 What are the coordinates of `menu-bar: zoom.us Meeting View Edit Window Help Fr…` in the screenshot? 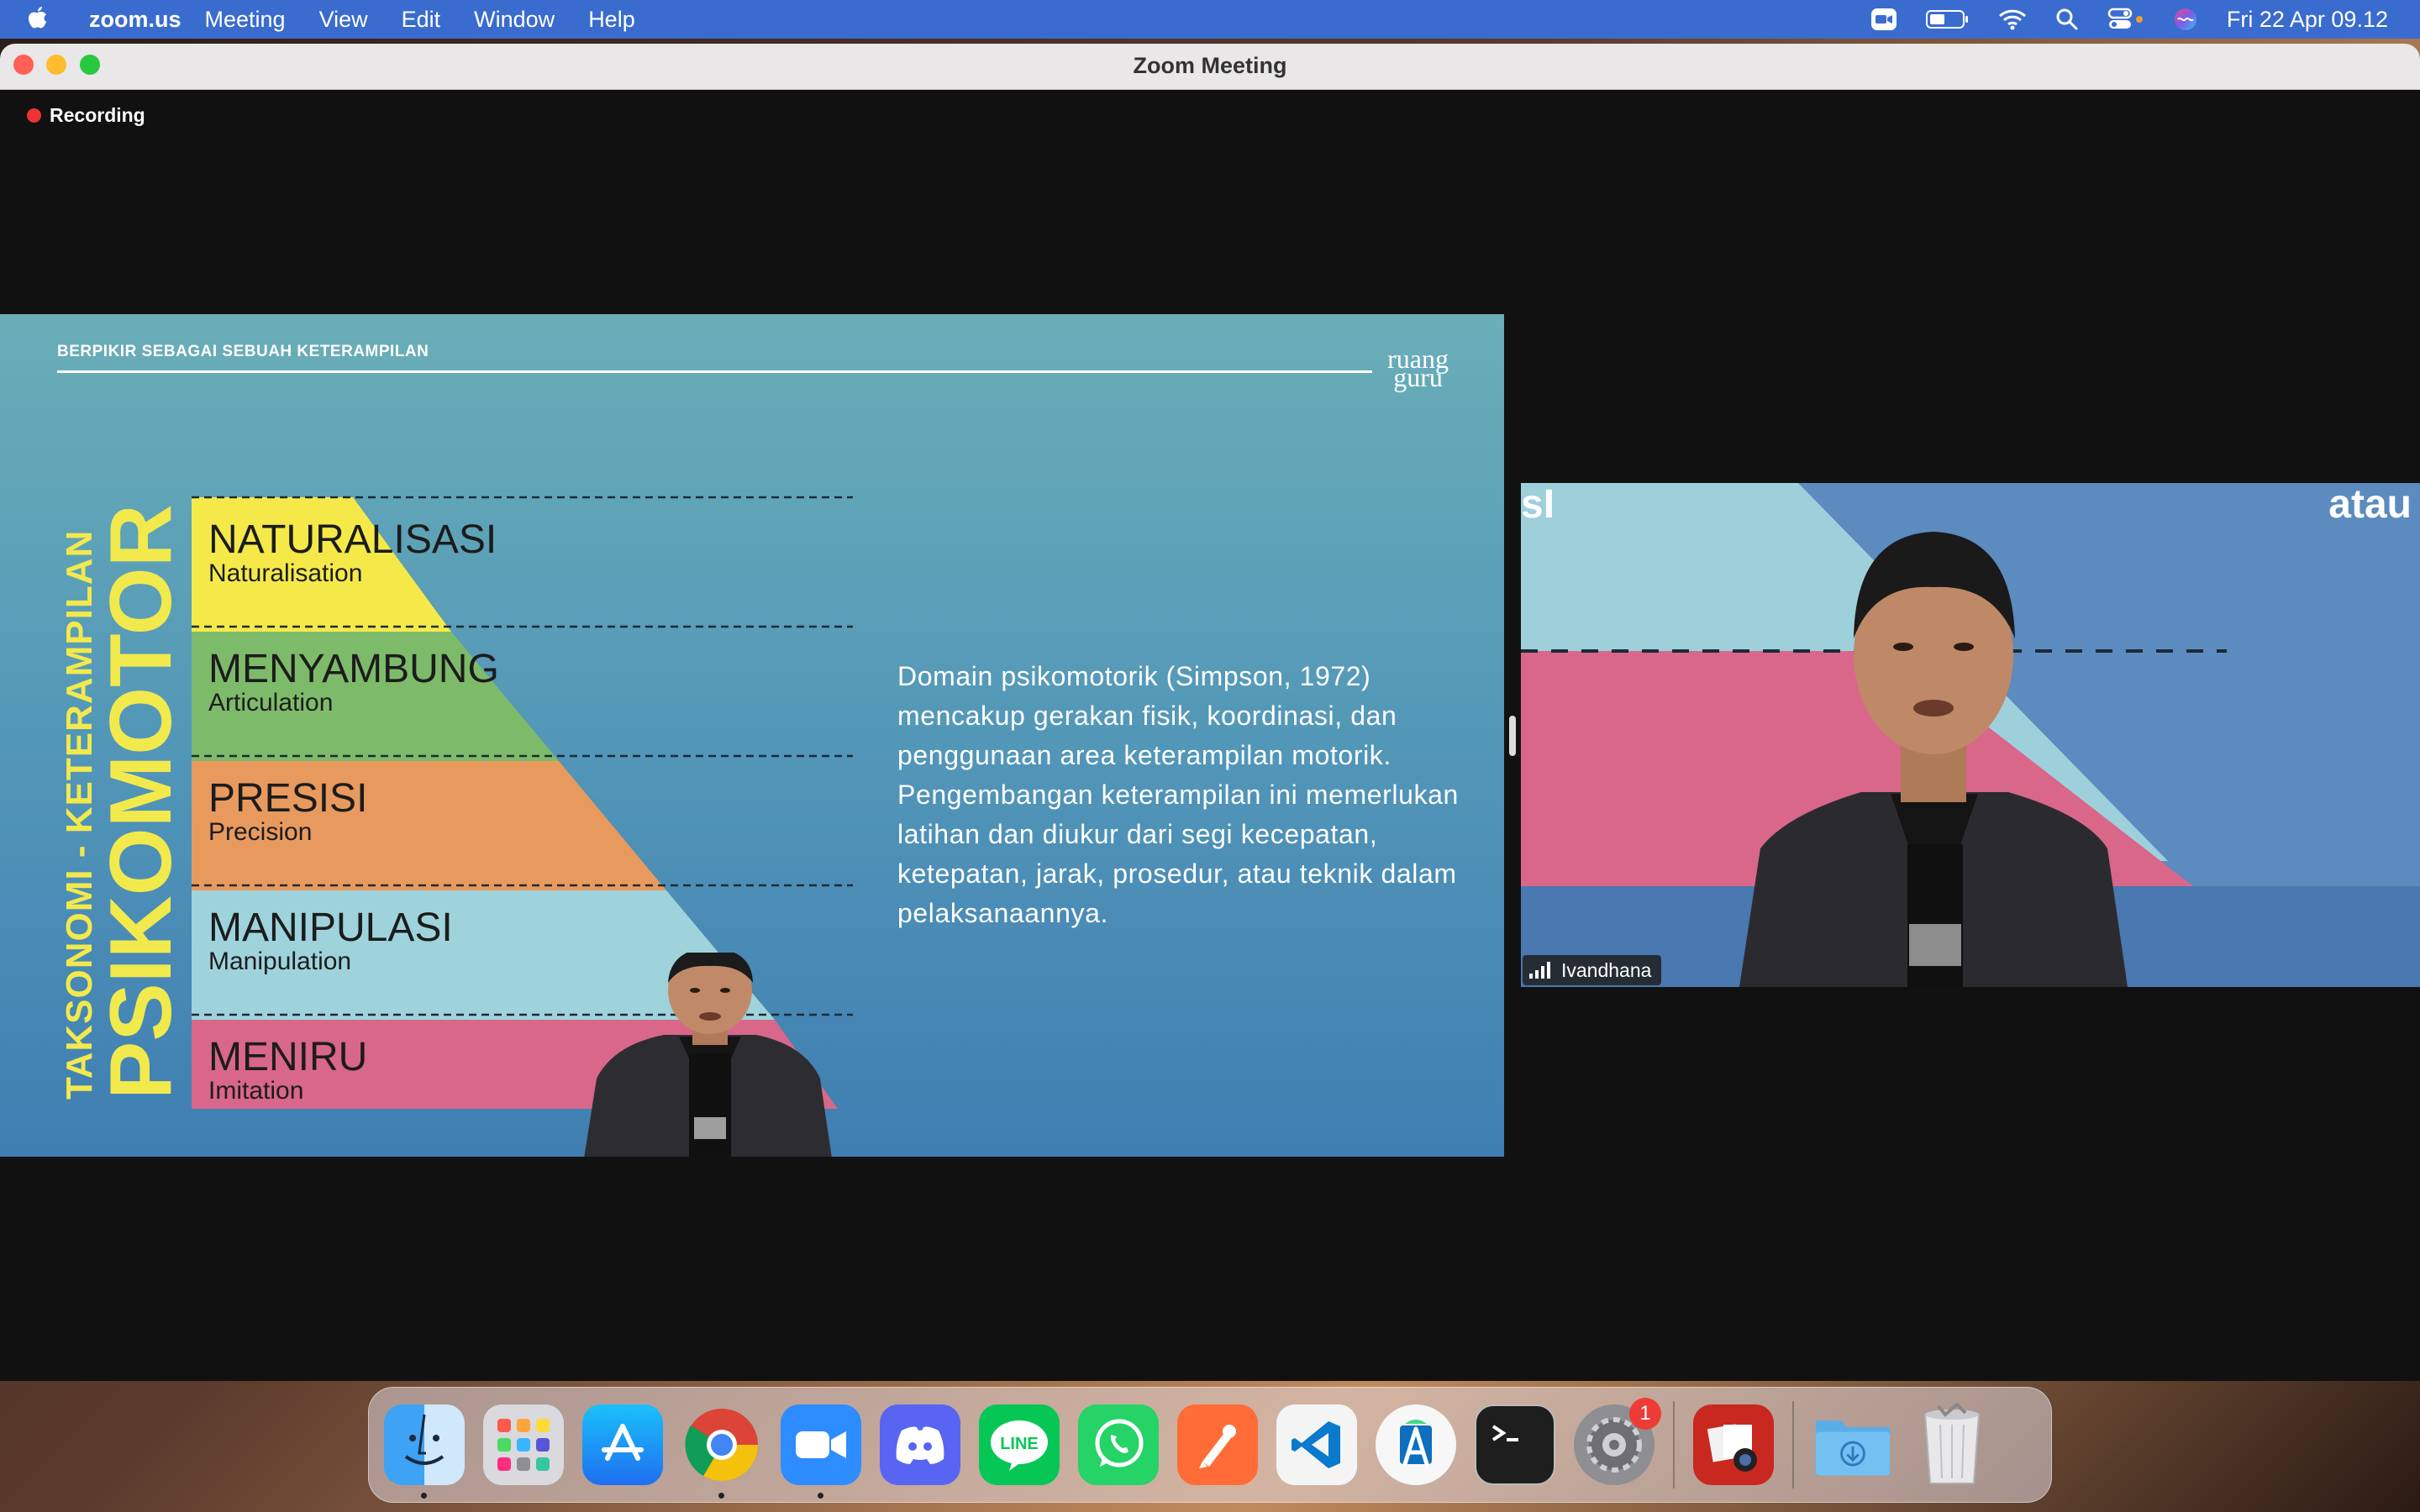 It's located at (1210, 19).